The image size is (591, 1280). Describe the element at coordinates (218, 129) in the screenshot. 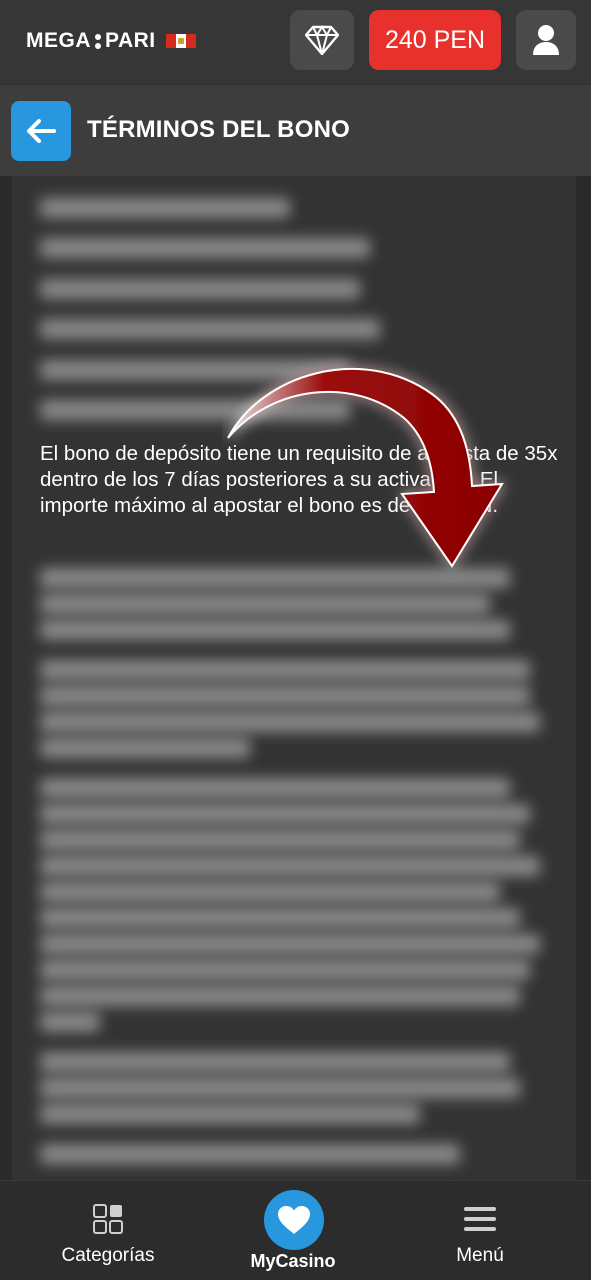

I see `page-title: TÉRMINOS DEL BONO` at that location.